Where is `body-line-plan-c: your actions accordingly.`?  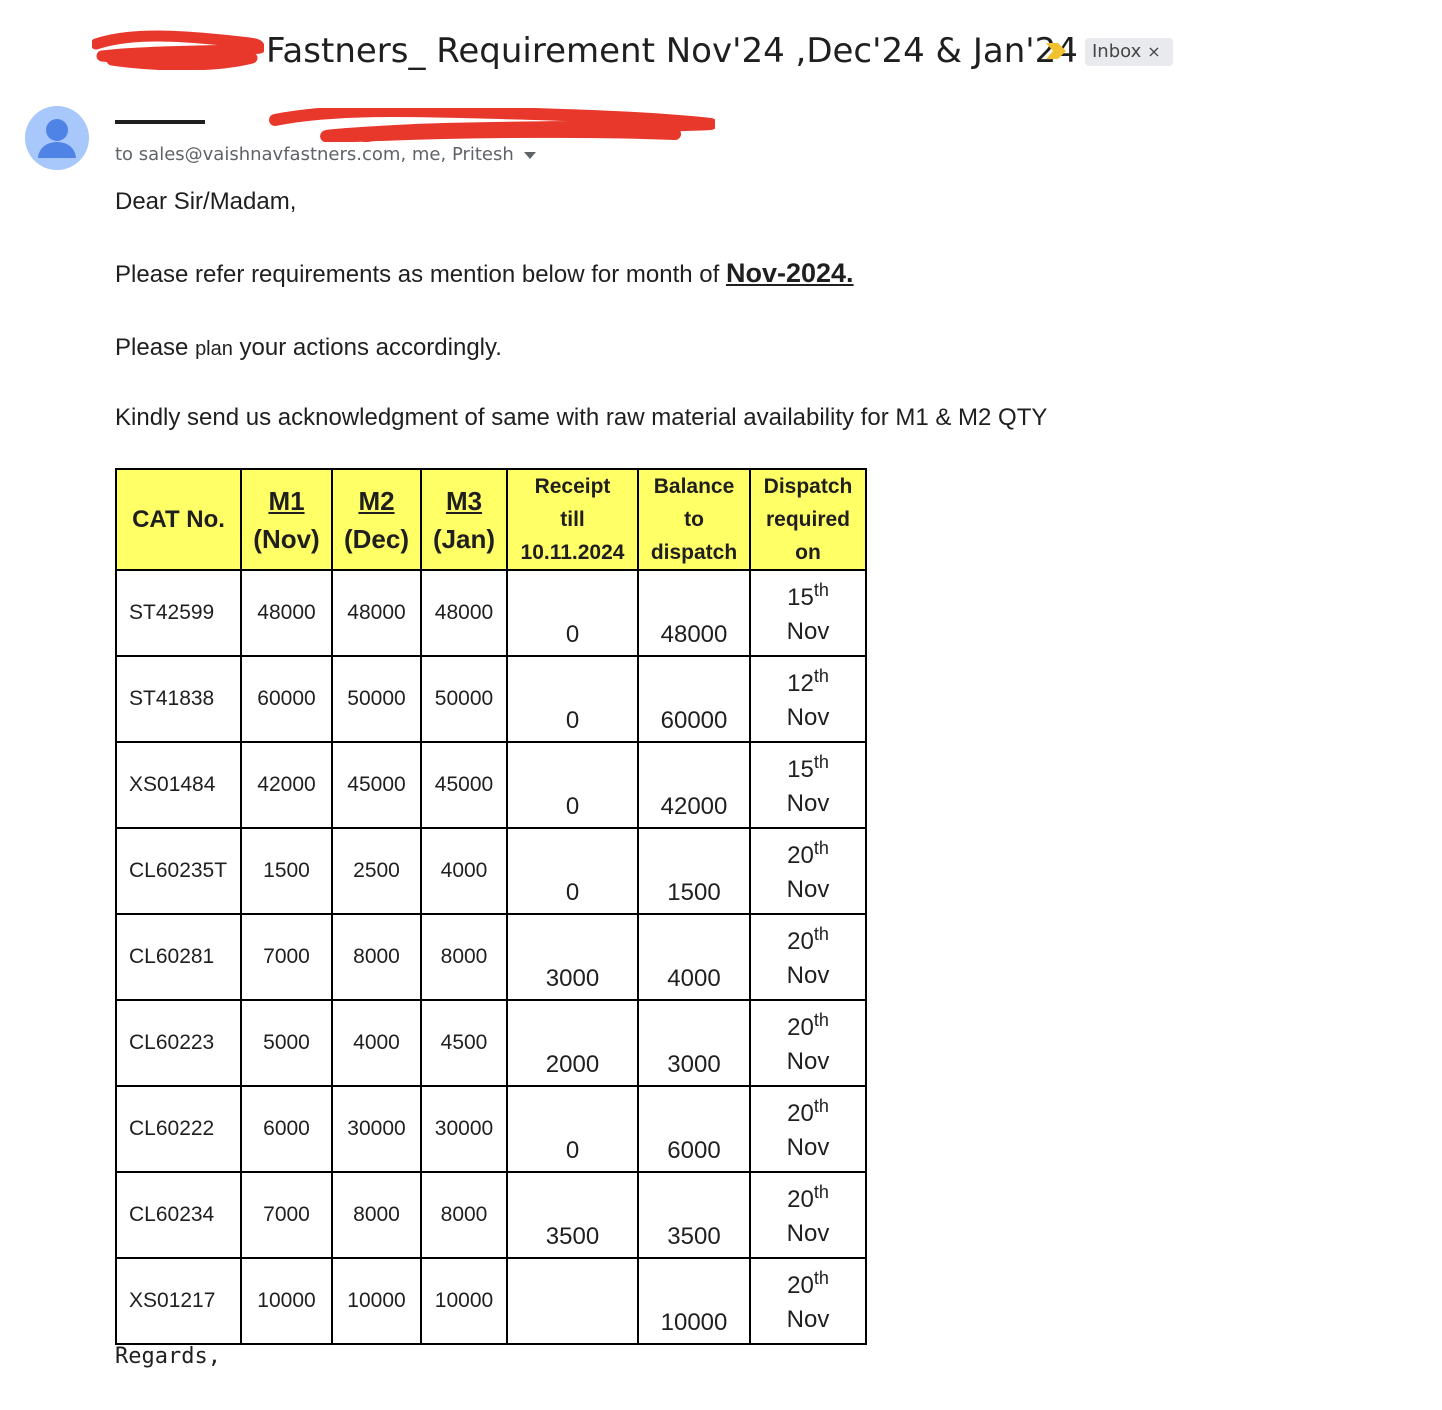
body-line-plan-c: your actions accordingly. is located at coordinates (367, 347).